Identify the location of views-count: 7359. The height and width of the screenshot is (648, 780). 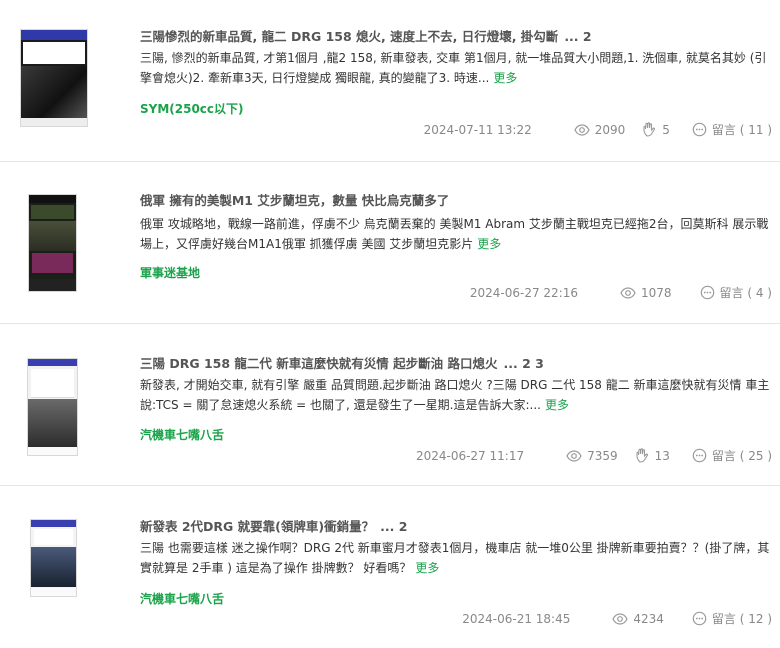
(602, 455).